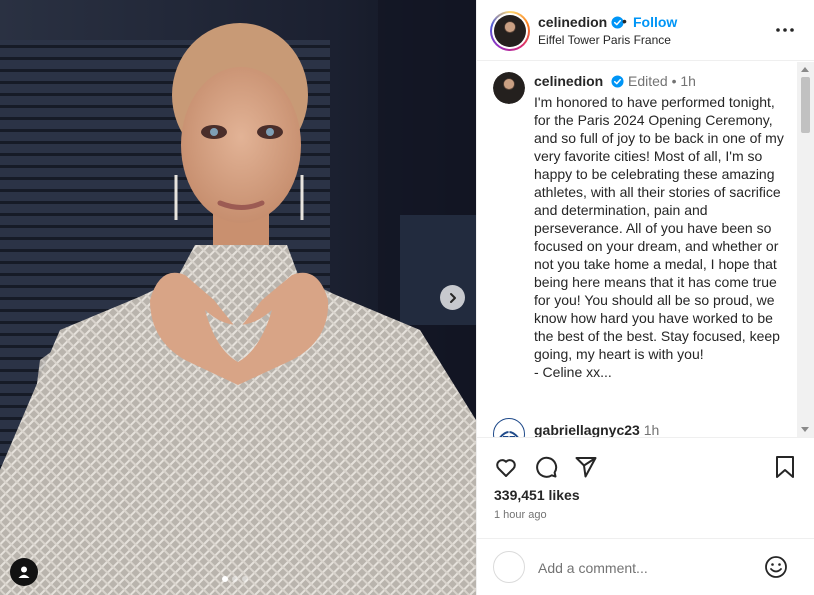 Image resolution: width=814 pixels, height=595 pixels. I want to click on verified-badge-icon, so click(617, 81).